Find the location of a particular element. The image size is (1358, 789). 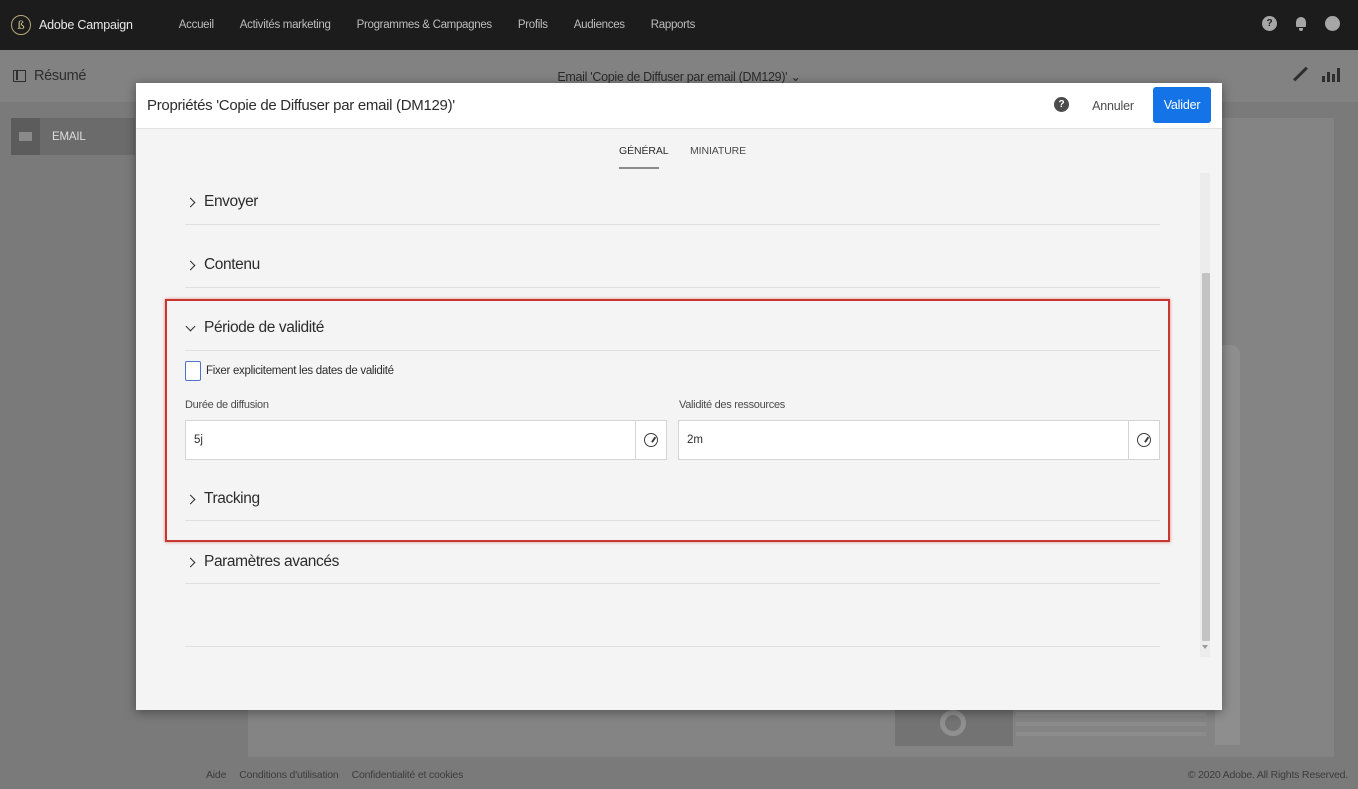

sidebar-item-email: EMAIL is located at coordinates (73, 136).